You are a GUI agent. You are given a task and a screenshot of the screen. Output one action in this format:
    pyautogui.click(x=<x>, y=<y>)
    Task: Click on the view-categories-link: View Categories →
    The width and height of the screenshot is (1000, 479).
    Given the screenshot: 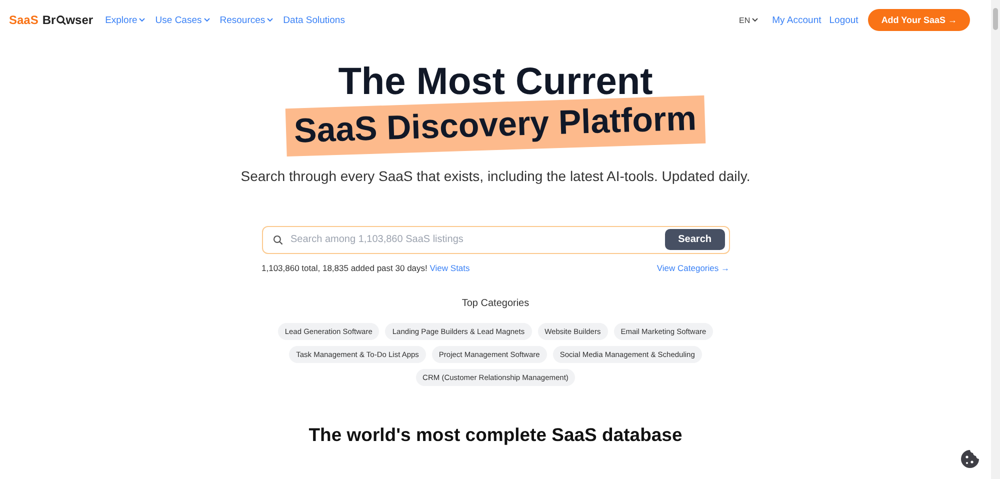 What is the action you would take?
    pyautogui.click(x=693, y=267)
    